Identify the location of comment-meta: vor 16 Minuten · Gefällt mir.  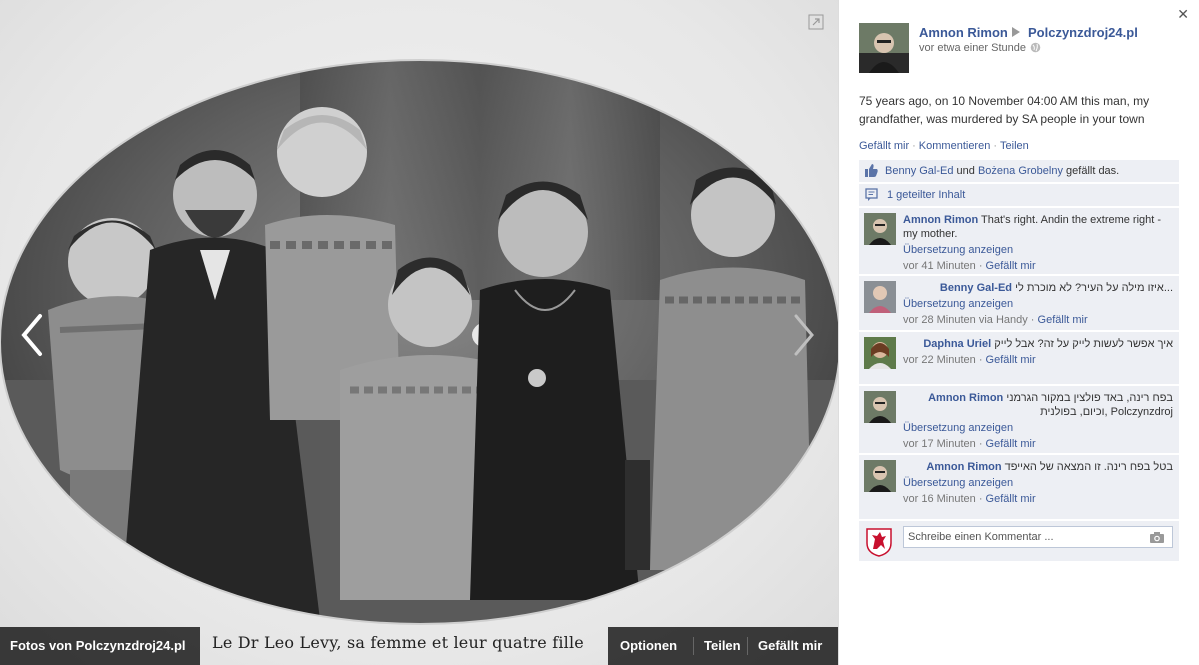
(969, 499).